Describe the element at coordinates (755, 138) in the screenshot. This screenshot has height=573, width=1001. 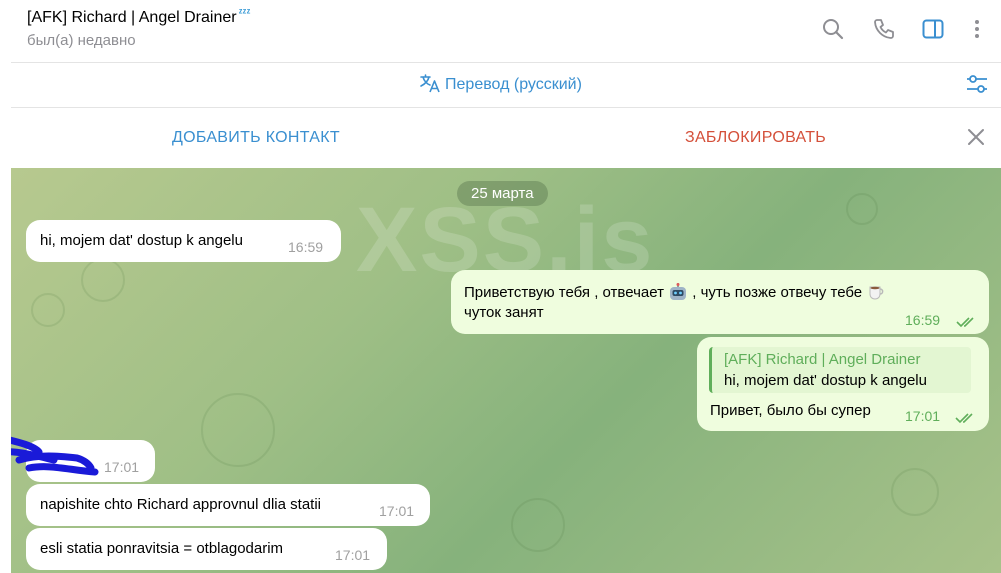
I see `block-user-button: ЗАБЛОКИРОВАТЬ` at that location.